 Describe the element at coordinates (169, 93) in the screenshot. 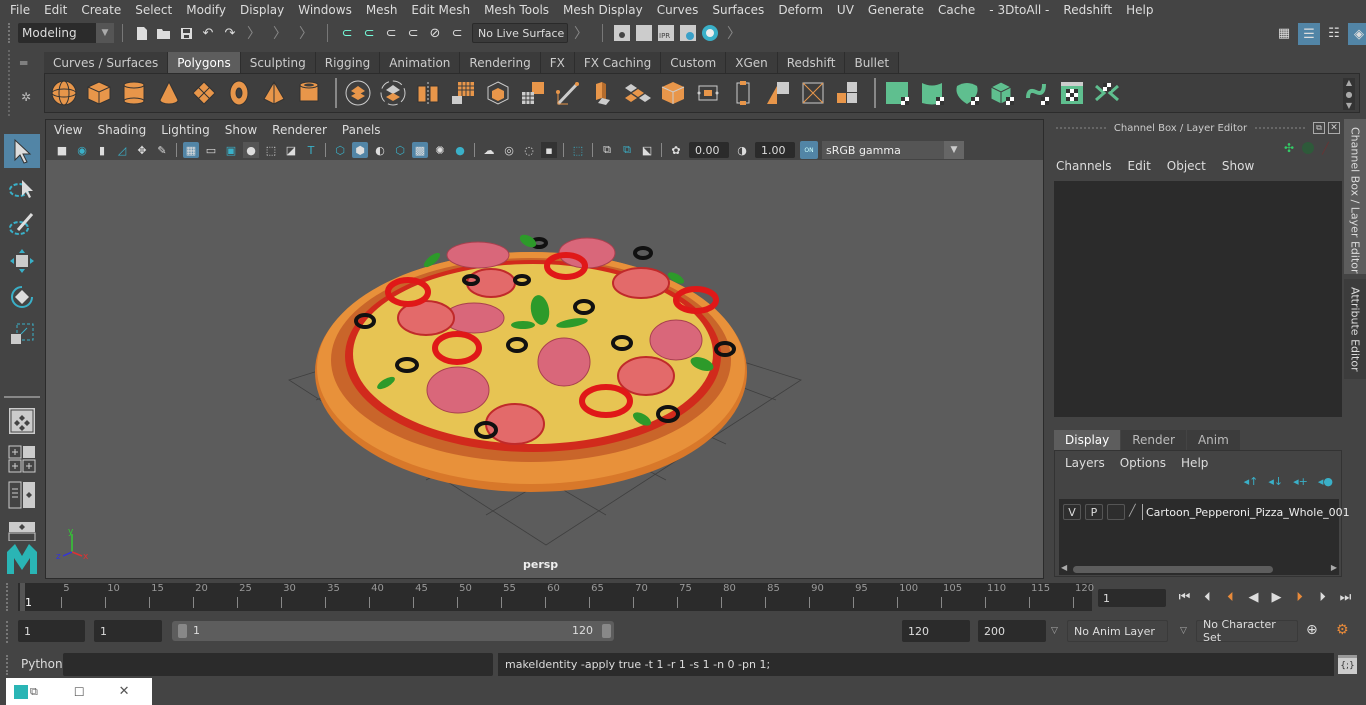

I see `poly-cone-icon` at that location.